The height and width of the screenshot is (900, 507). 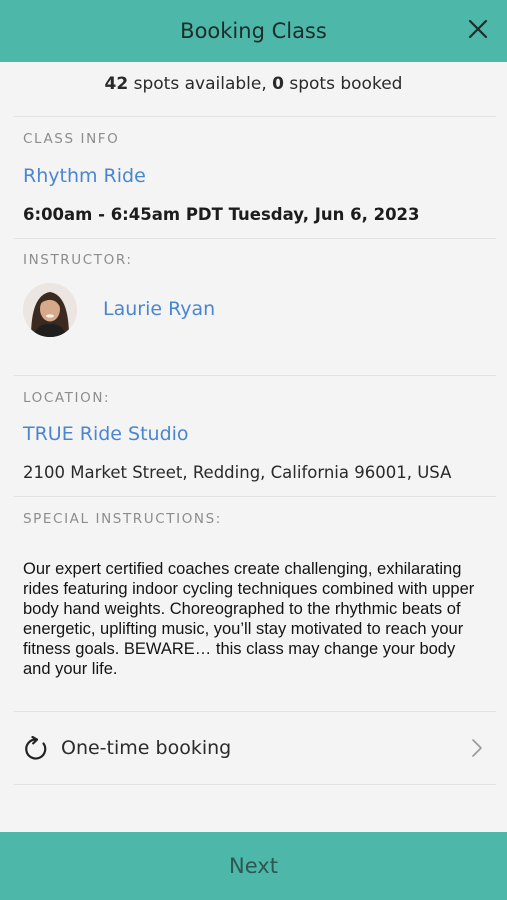 What do you see at coordinates (78, 260) in the screenshot?
I see `instructor-label: INSTRUCTOR:` at bounding box center [78, 260].